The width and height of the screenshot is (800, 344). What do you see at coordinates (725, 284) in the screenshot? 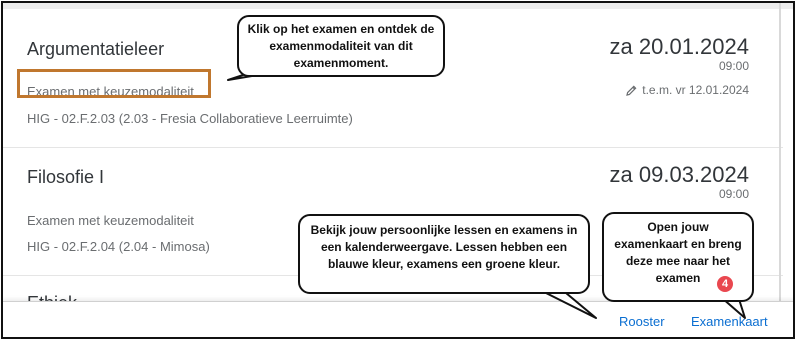
I see `step-number-badge: 4` at bounding box center [725, 284].